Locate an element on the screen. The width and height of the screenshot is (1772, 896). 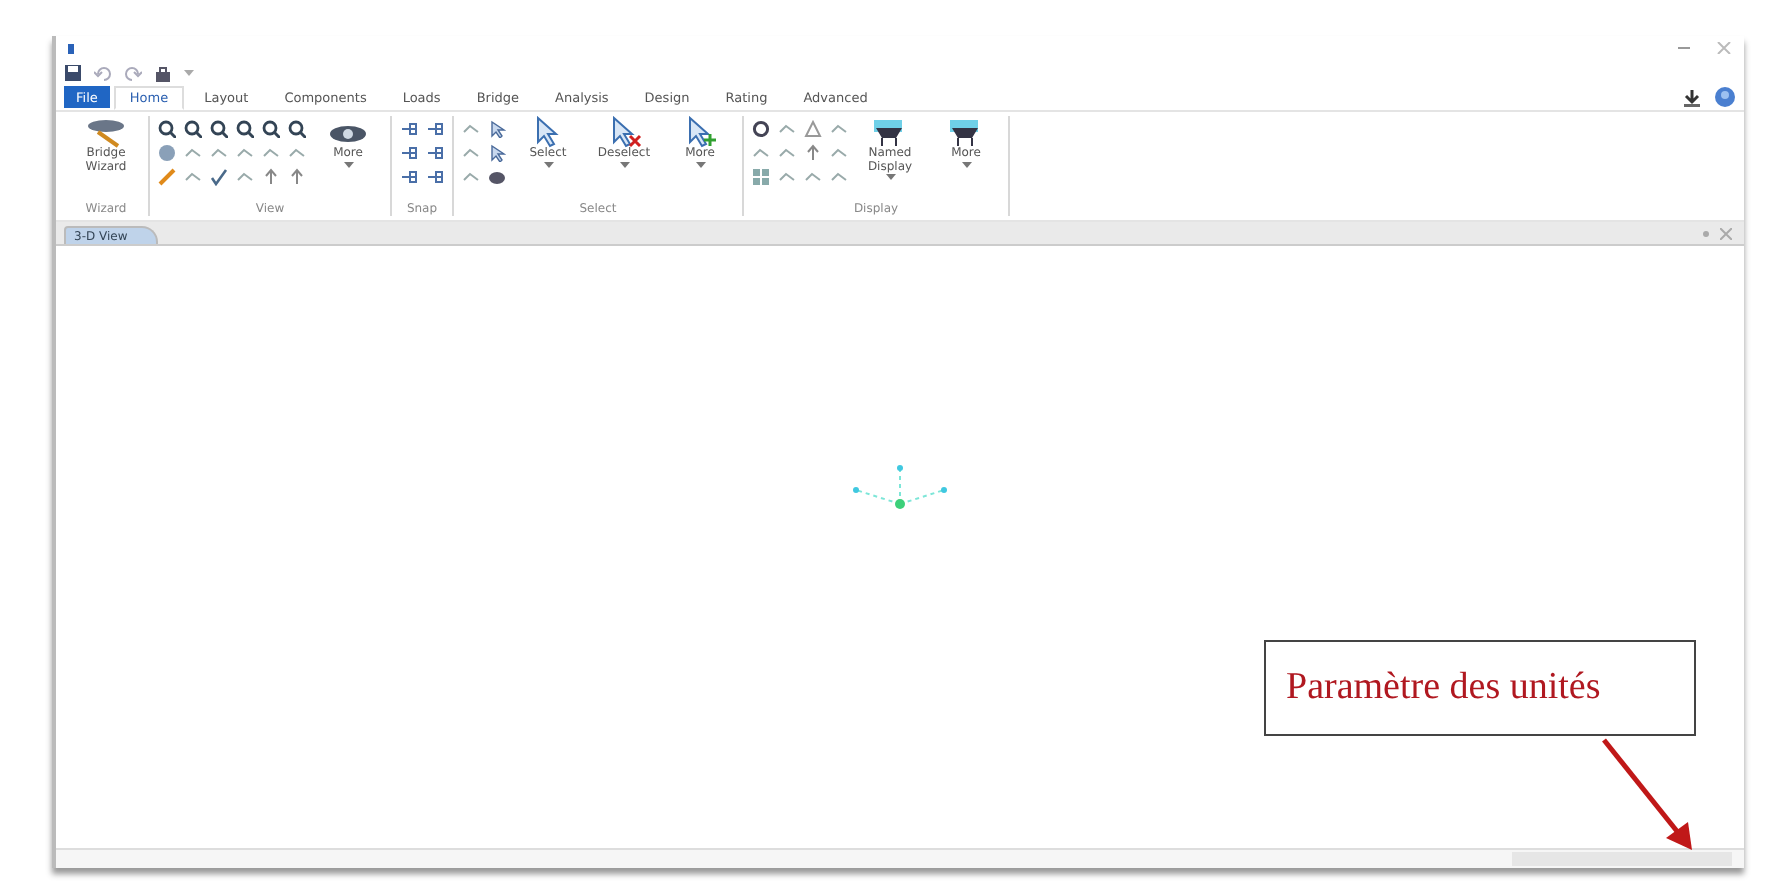
check-icon is located at coordinates (219, 177).